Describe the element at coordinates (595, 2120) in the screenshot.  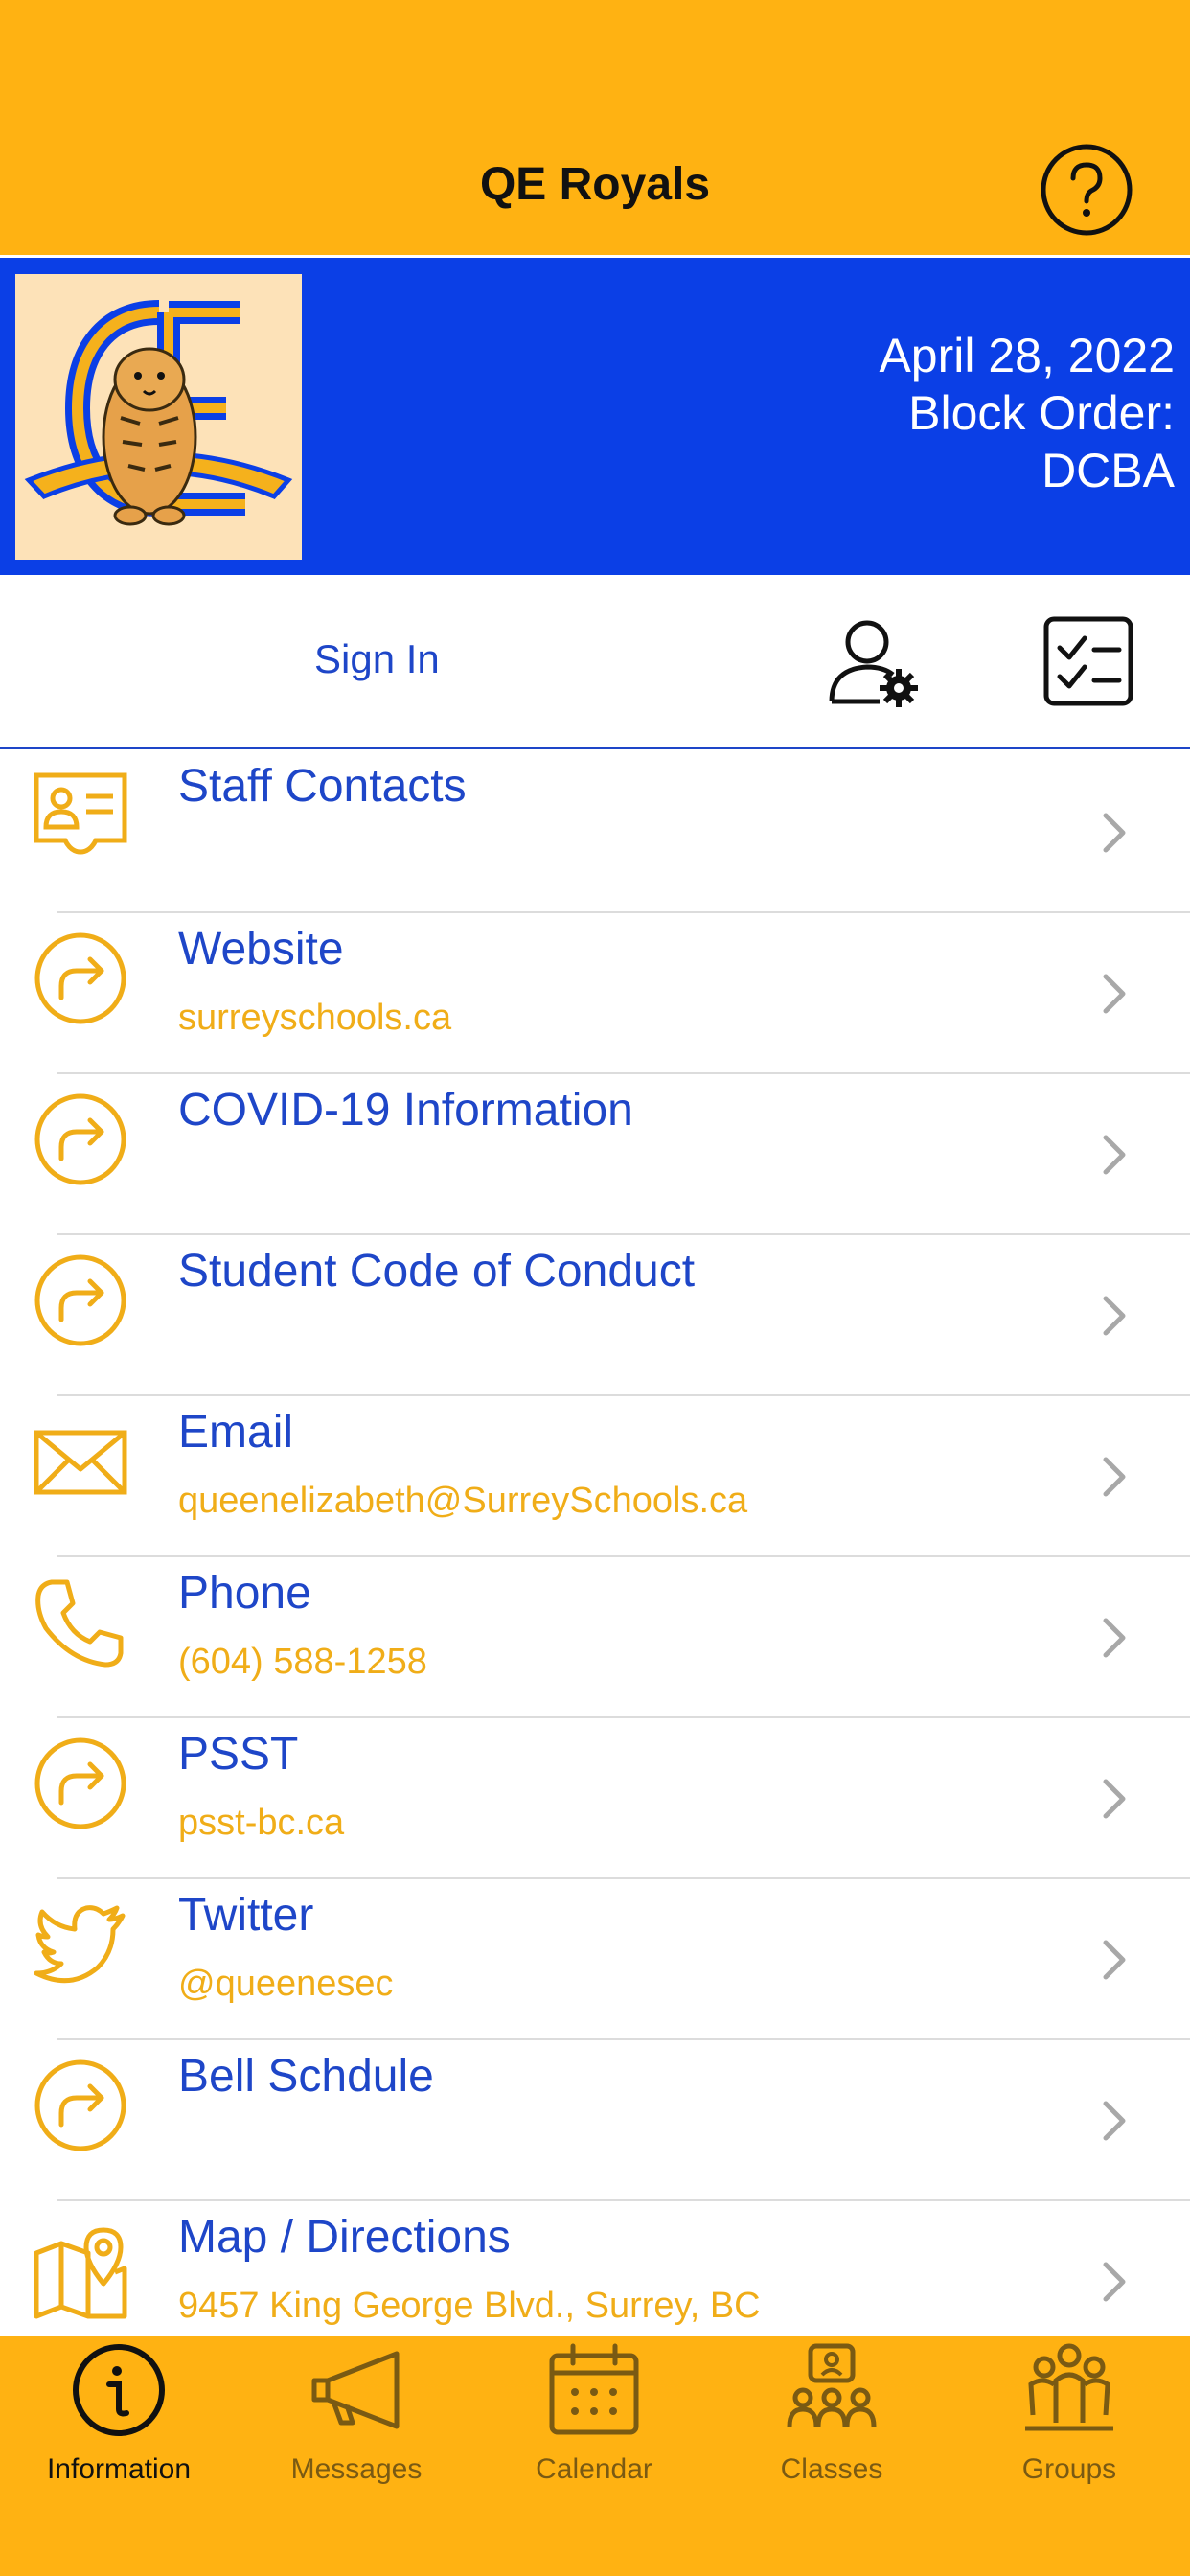
I see `list-item-bell-schedule: Bell Schdule` at that location.